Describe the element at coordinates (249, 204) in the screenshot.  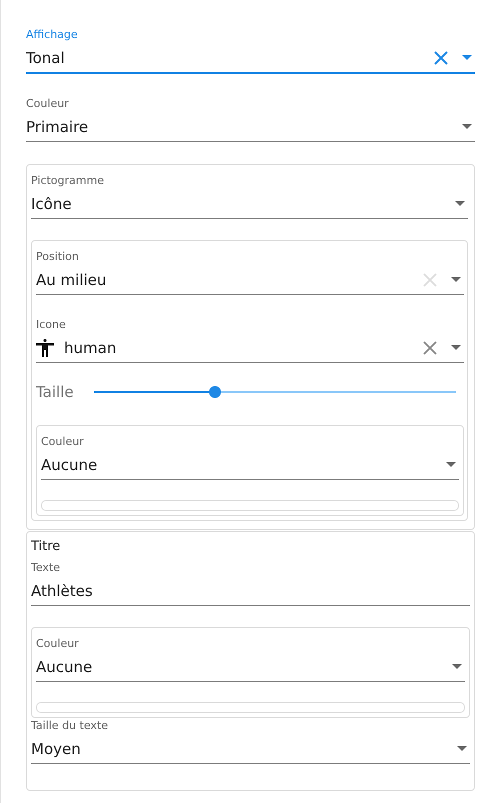
I see `select-field: Icône` at that location.